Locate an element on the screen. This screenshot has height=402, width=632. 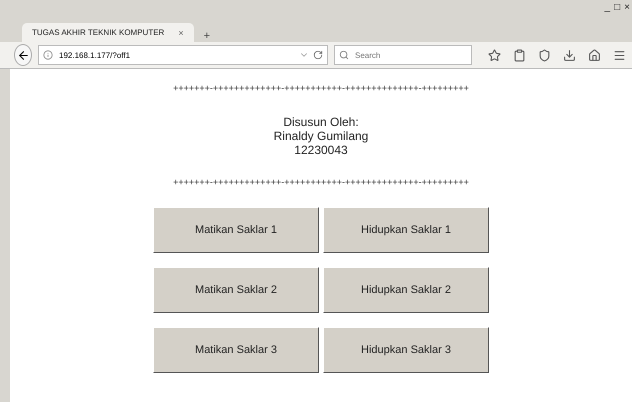
switch-button: Matikan Saklar 2 is located at coordinates (236, 290).